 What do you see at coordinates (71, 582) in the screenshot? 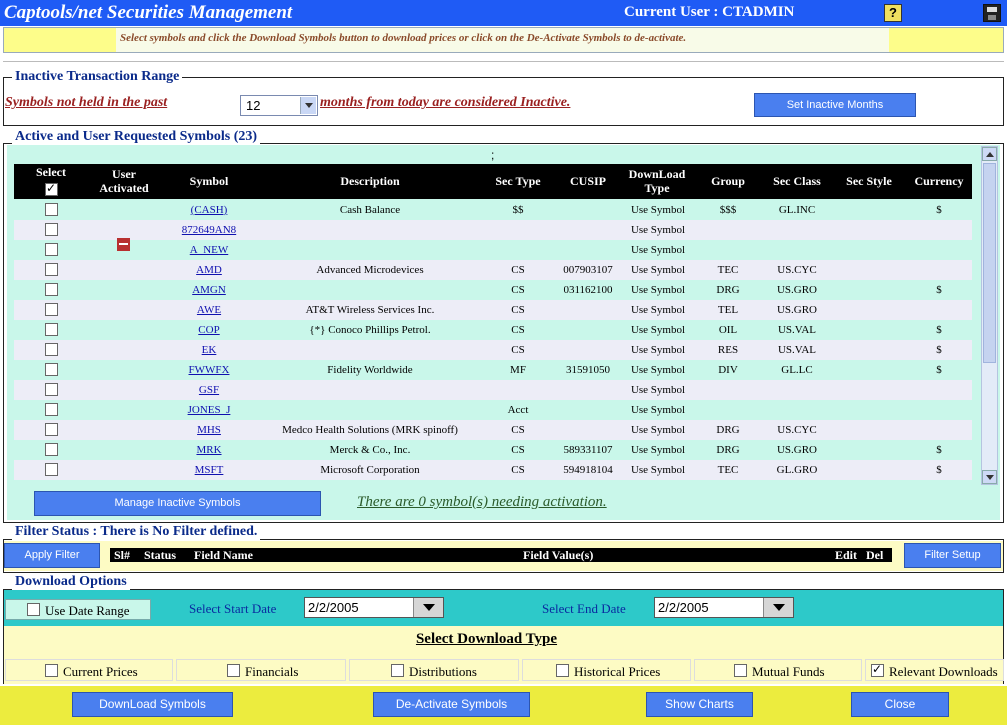
I see `download-options-legend: Download Options` at bounding box center [71, 582].